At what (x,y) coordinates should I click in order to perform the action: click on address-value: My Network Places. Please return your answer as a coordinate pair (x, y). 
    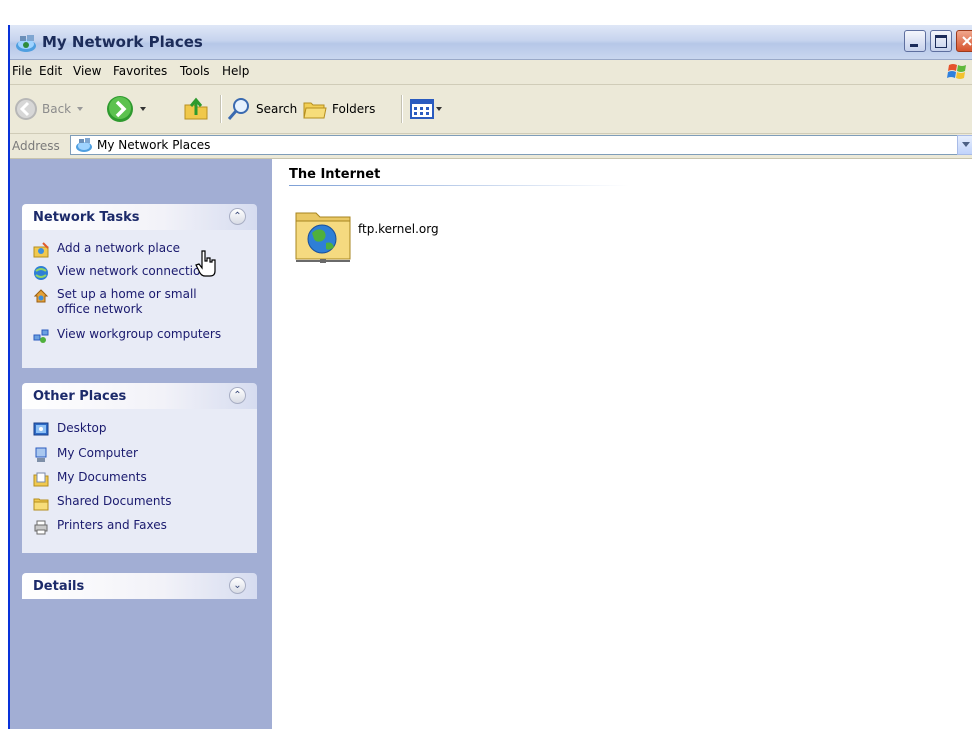
    Looking at the image, I should click on (154, 145).